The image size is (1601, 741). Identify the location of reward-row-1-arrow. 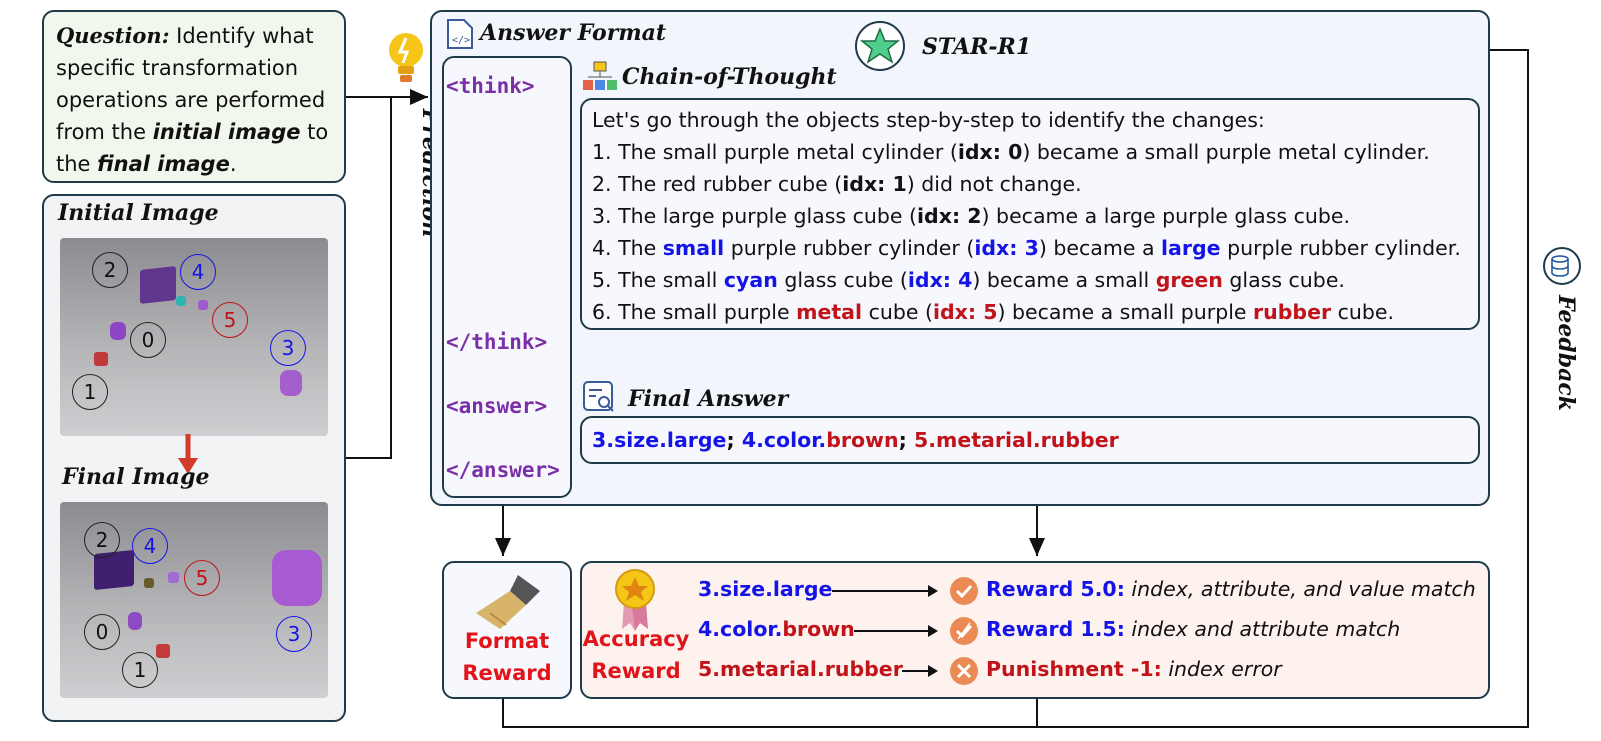
(885, 591).